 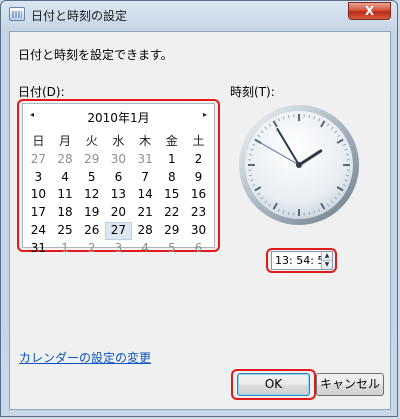 What do you see at coordinates (350, 384) in the screenshot?
I see `cancel-button: キャンセル` at bounding box center [350, 384].